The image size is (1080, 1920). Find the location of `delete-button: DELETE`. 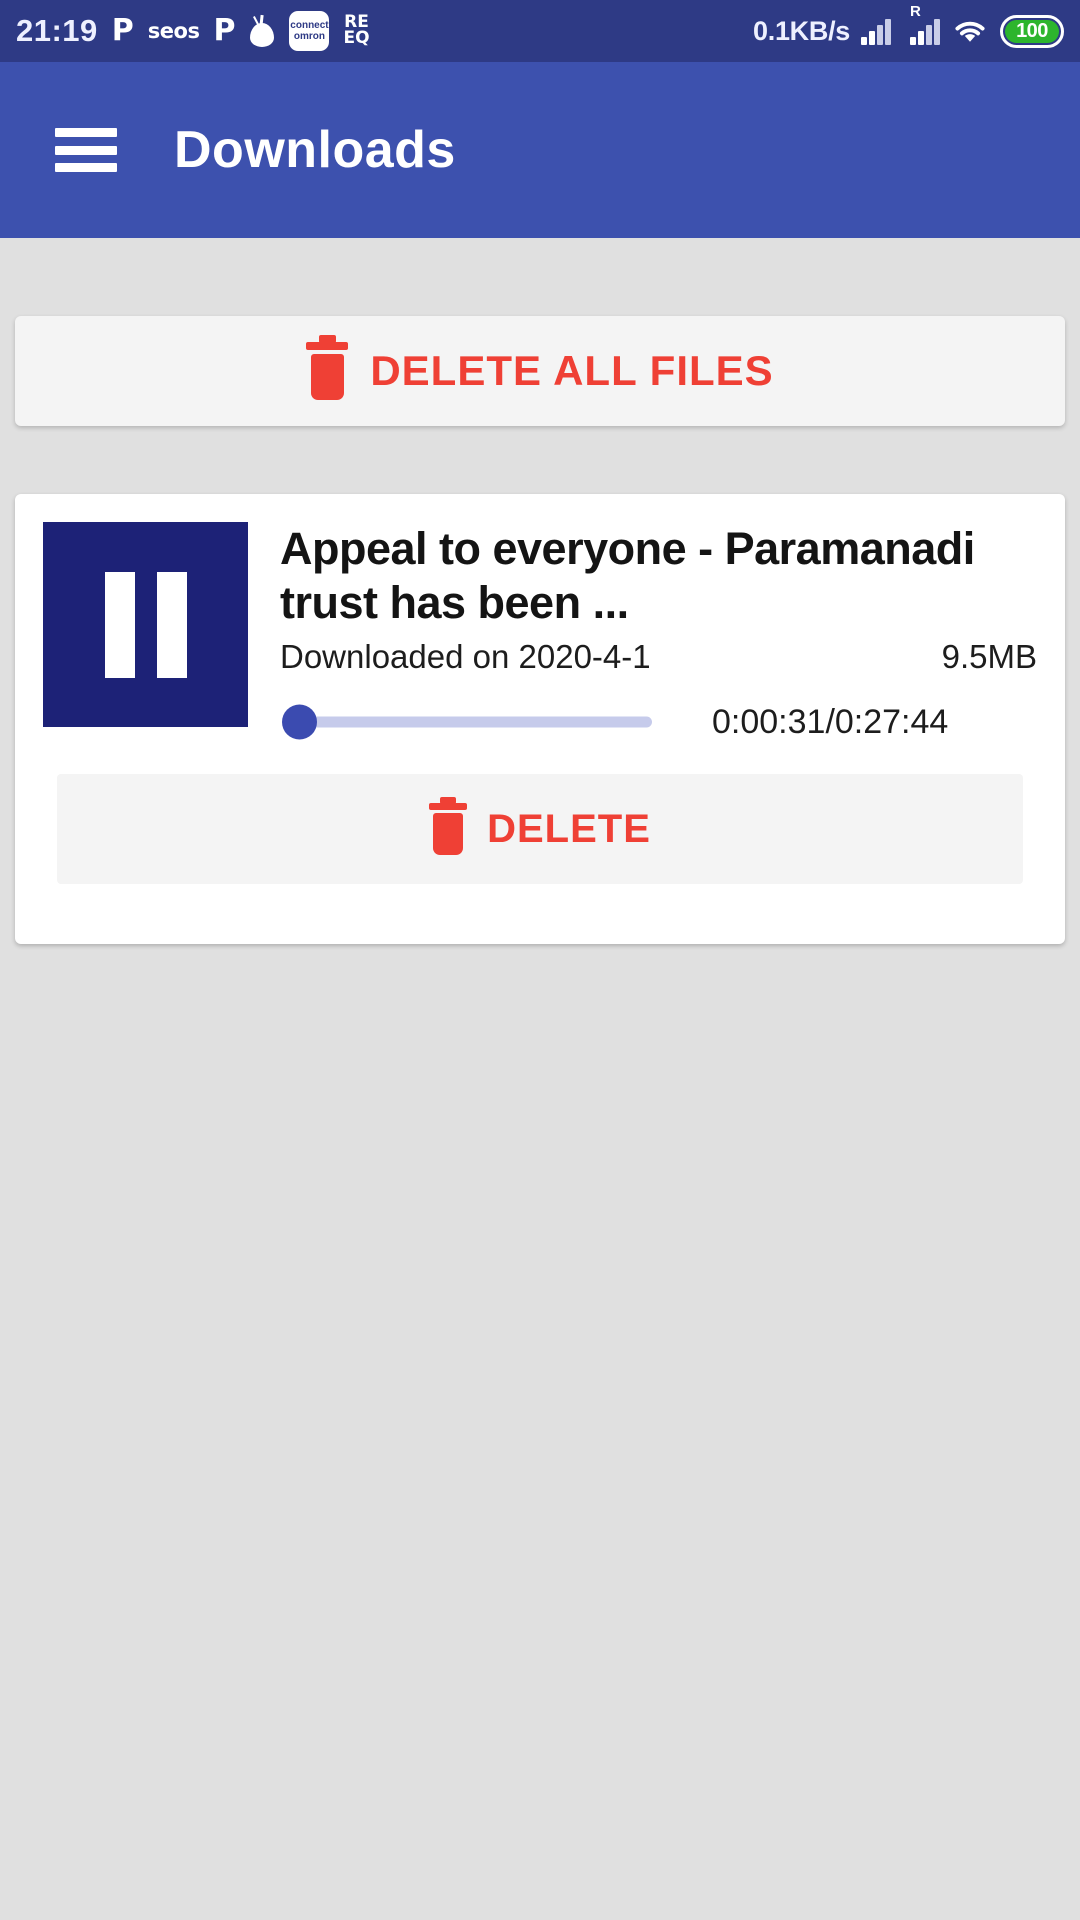

delete-button: DELETE is located at coordinates (540, 829).